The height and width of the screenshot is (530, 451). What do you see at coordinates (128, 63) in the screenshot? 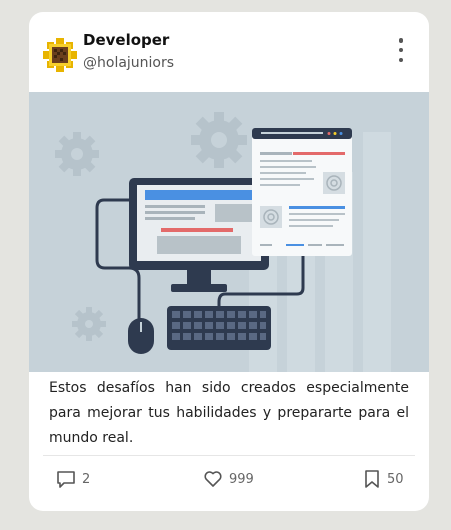
I see `author-handle: @holajuniors` at bounding box center [128, 63].